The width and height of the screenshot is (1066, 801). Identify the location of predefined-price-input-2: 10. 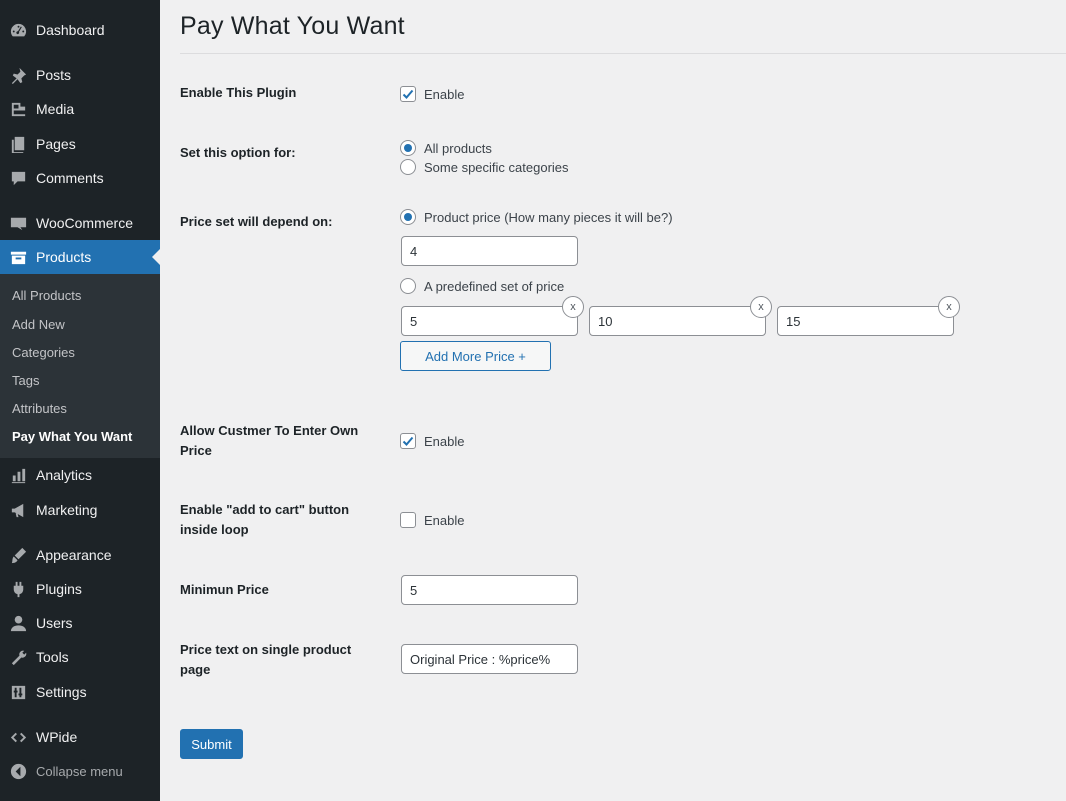
(677, 321).